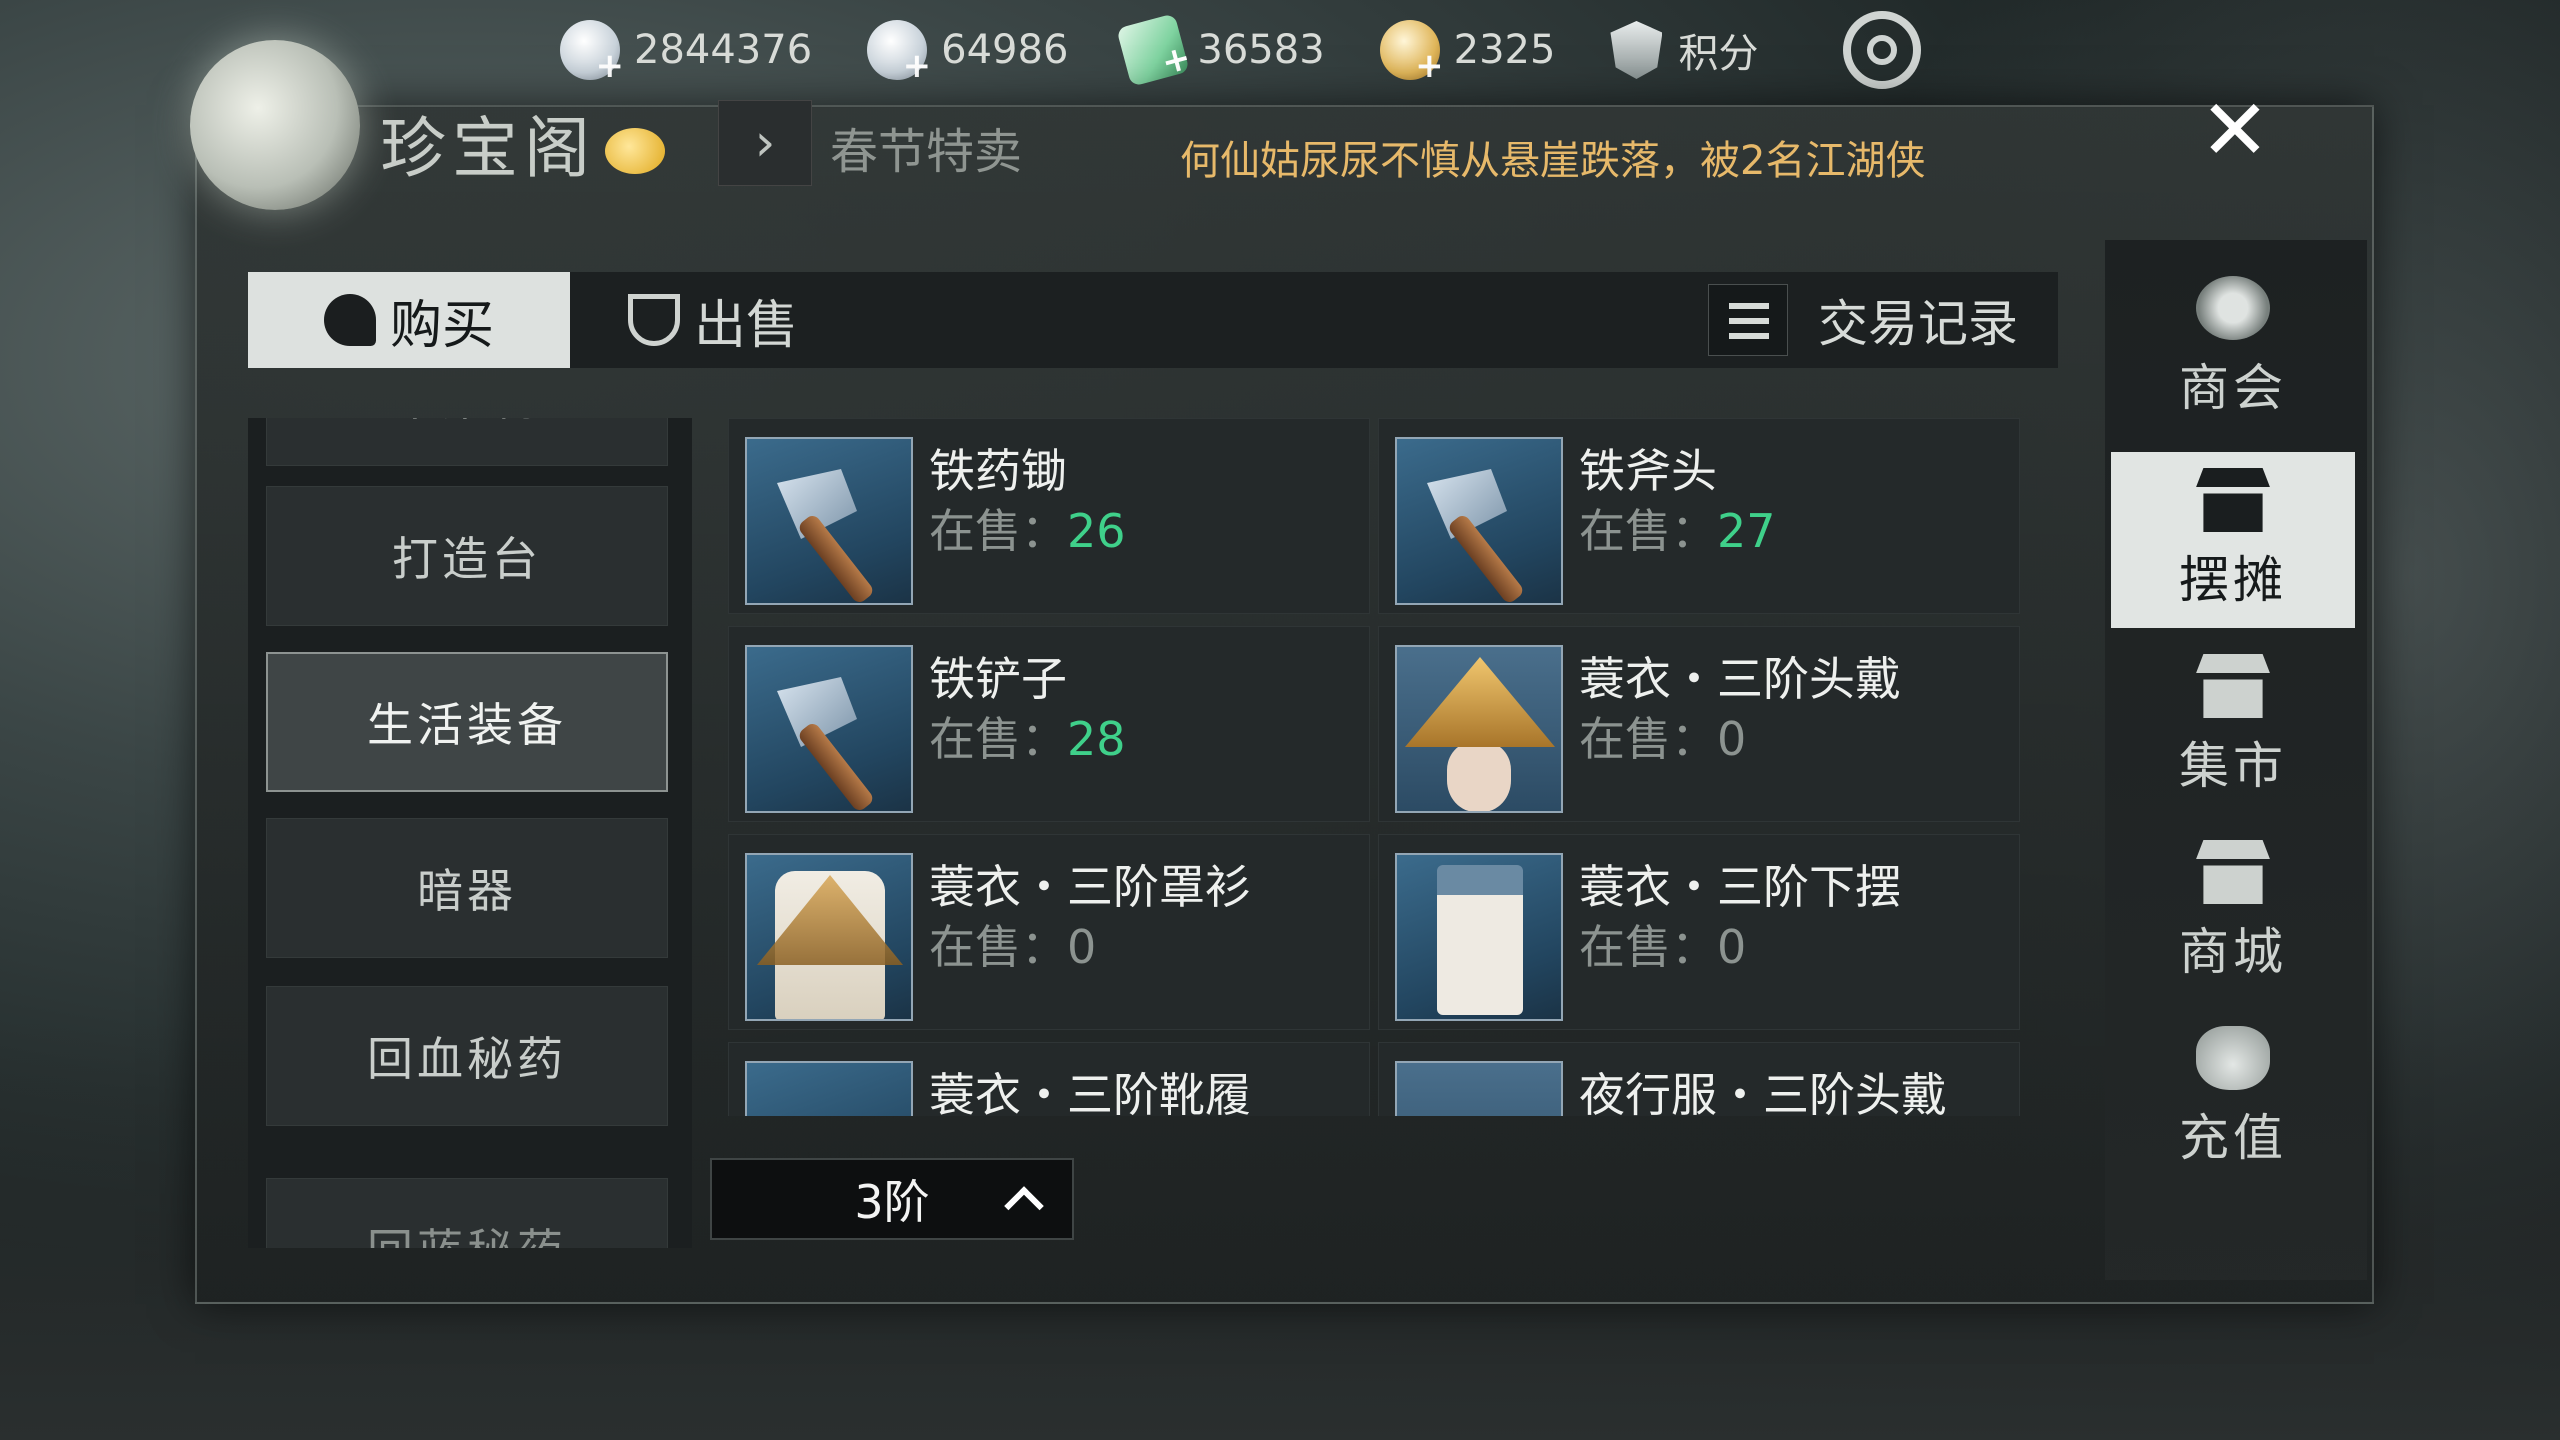 Image resolution: width=2560 pixels, height=1440 pixels. I want to click on trade-records-button: 交易记录, so click(1863, 320).